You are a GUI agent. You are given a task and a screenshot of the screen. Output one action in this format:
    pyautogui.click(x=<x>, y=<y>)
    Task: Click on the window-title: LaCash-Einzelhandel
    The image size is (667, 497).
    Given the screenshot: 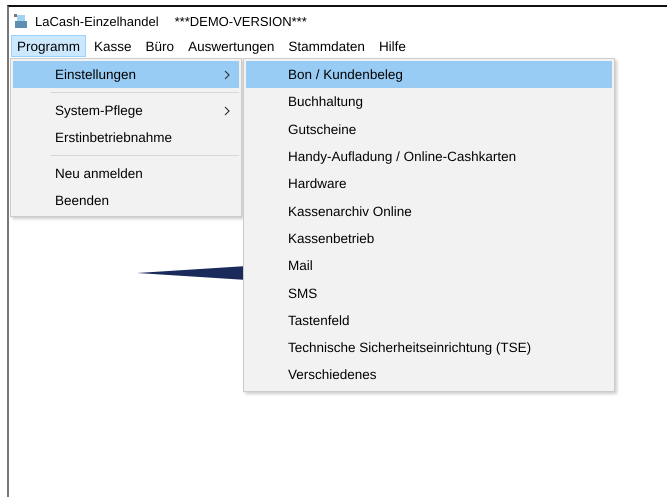 What is the action you would take?
    pyautogui.click(x=97, y=21)
    